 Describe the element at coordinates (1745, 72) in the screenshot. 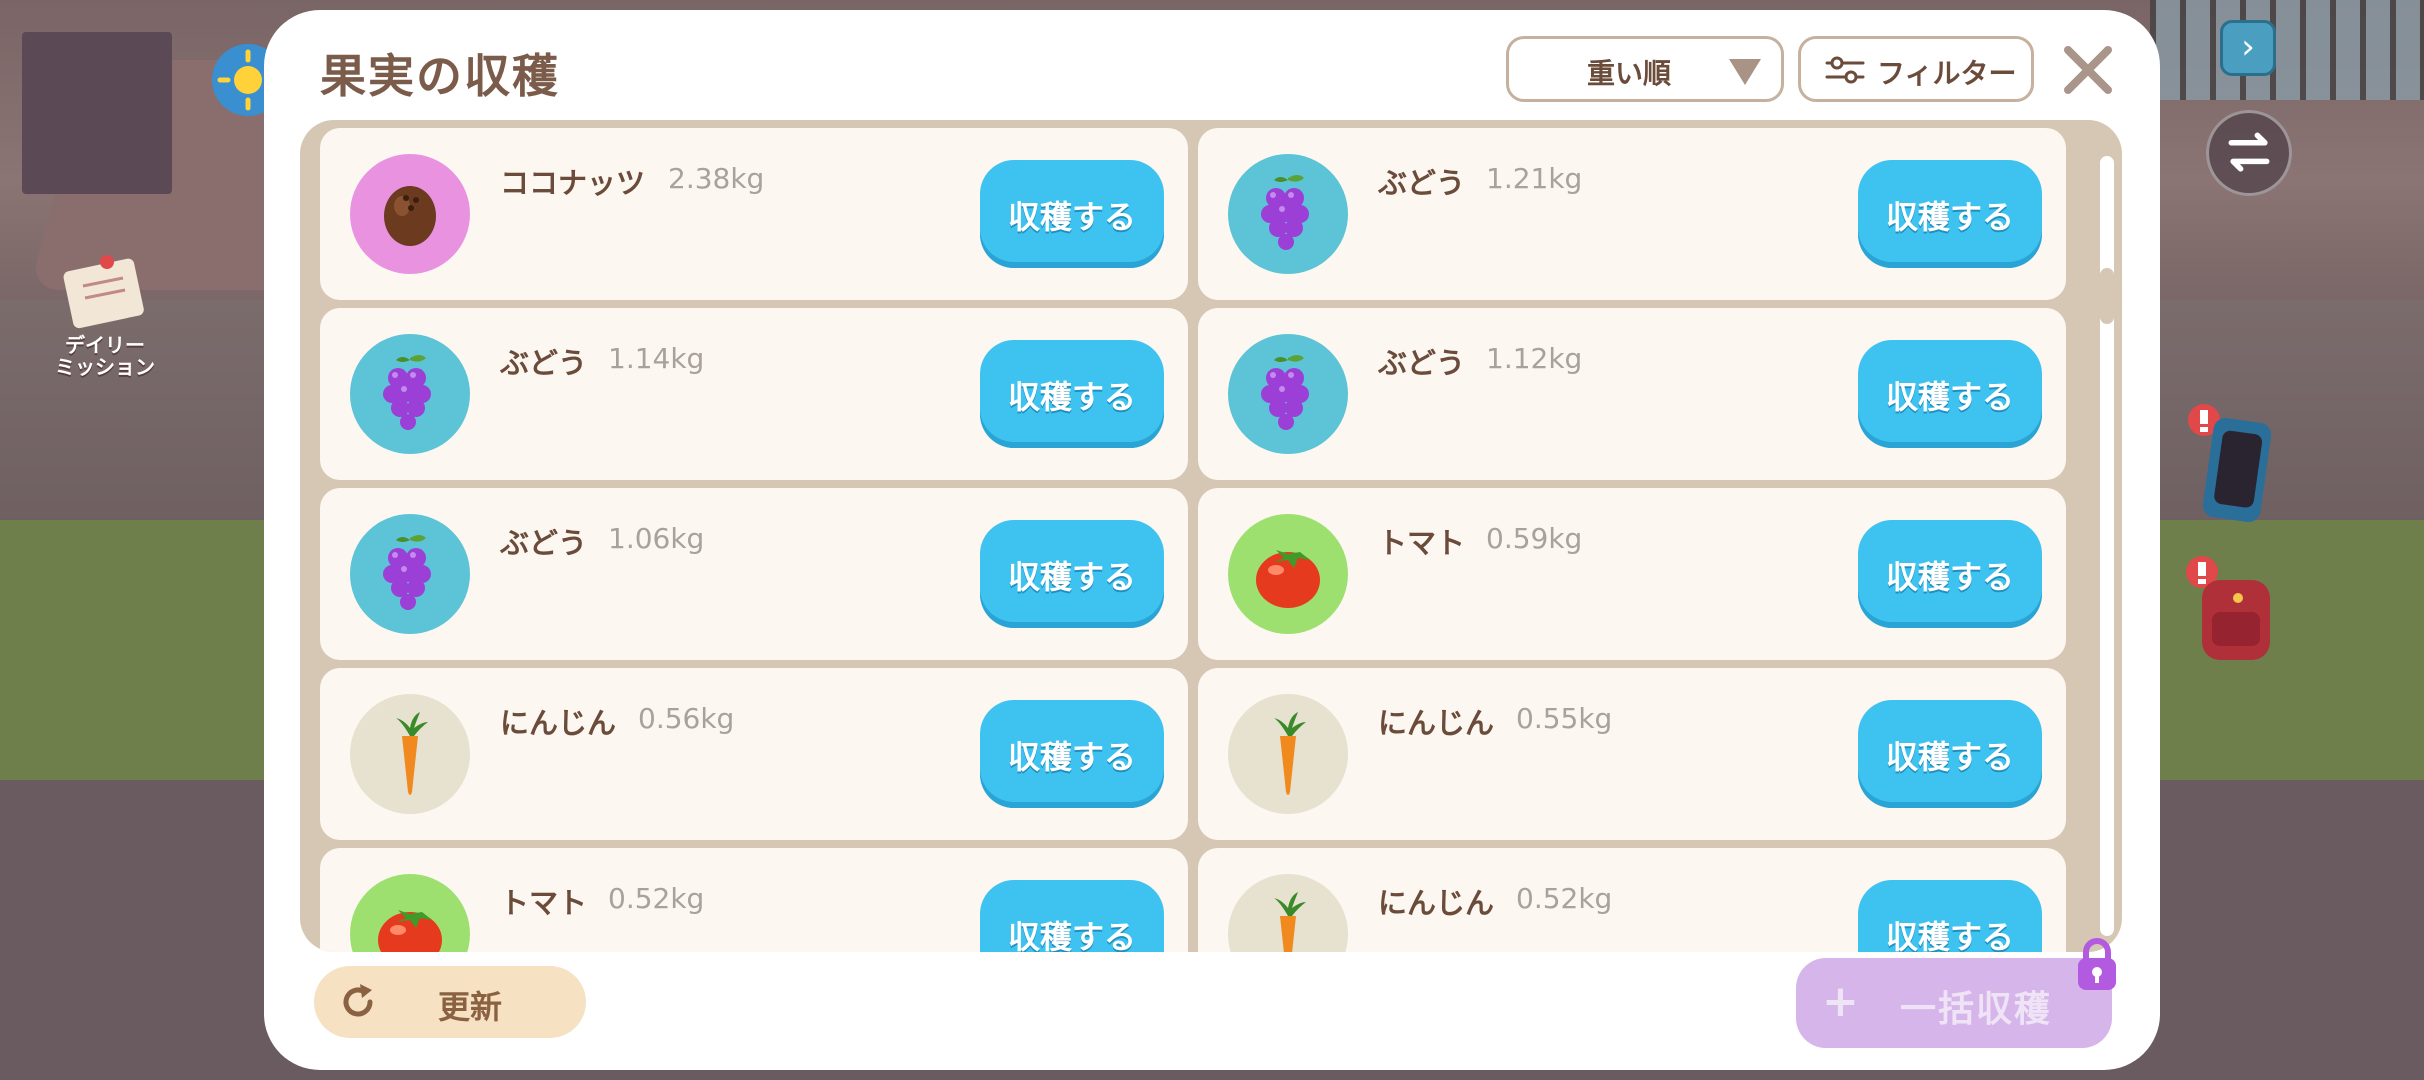

I see `dropdown-arrow-icon` at that location.